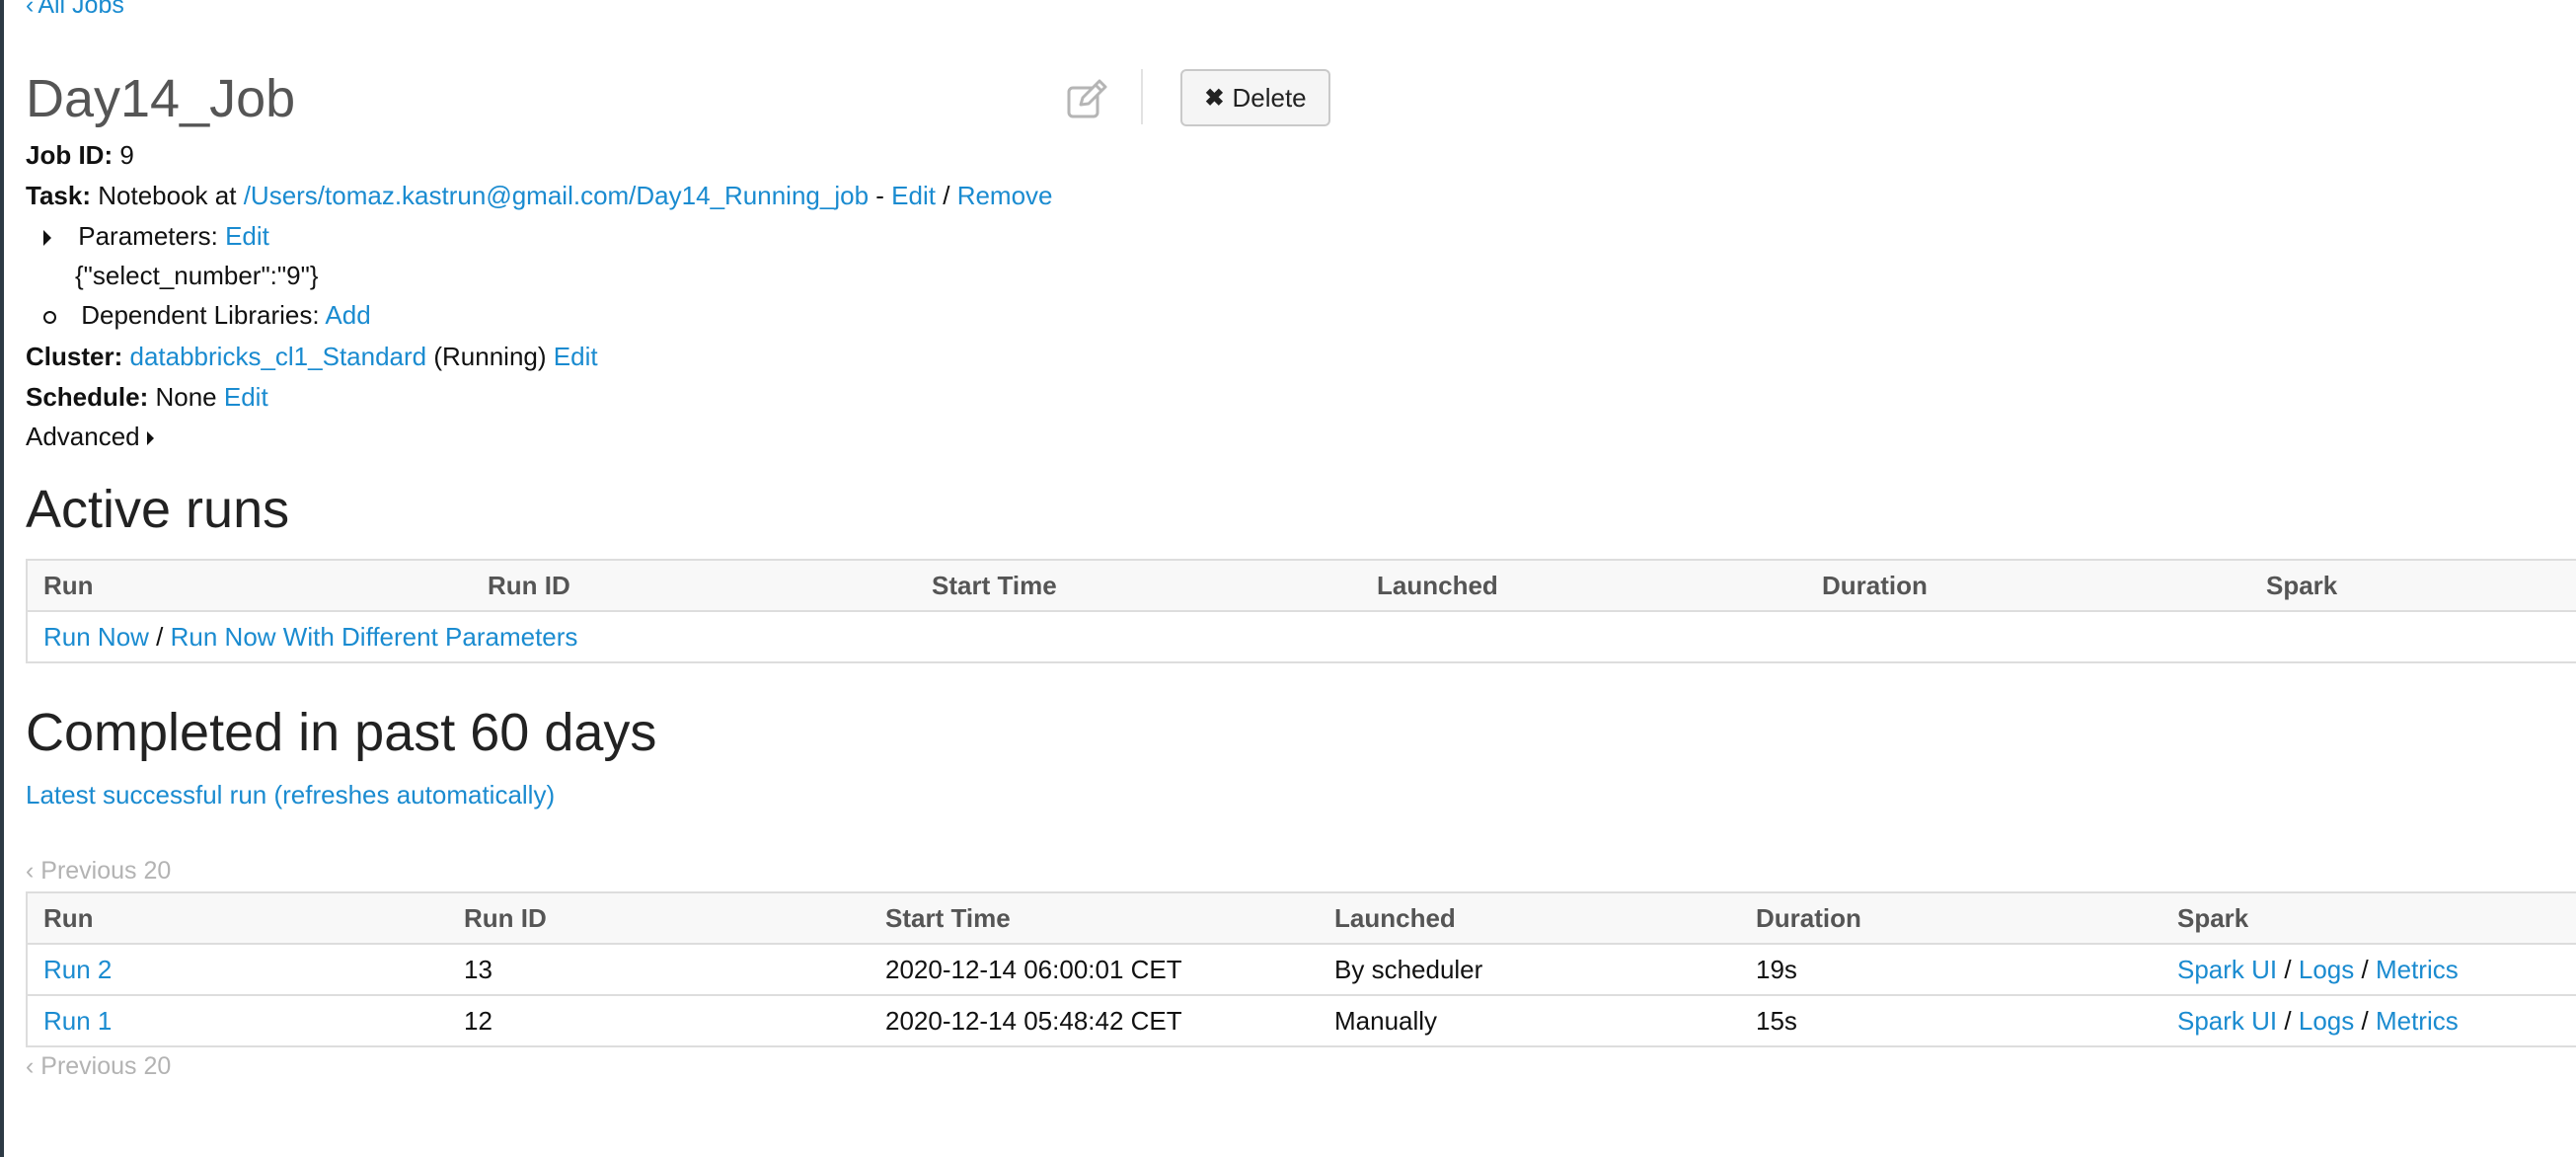 Image resolution: width=2576 pixels, height=1157 pixels. What do you see at coordinates (186, 397) in the screenshot?
I see `schedule-value: None` at bounding box center [186, 397].